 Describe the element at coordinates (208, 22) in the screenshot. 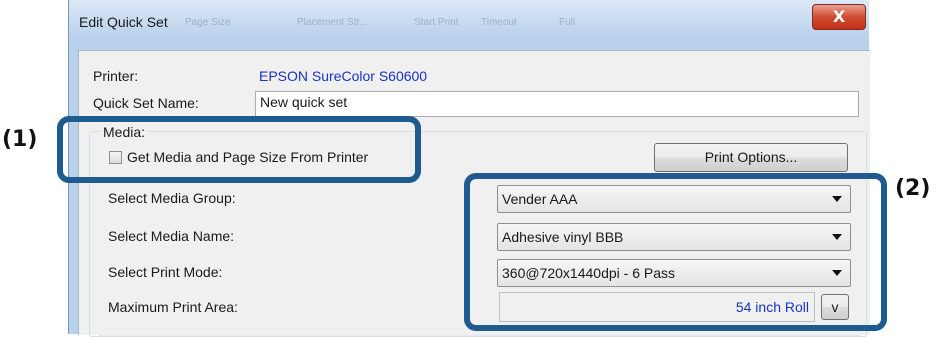

I see `ghost-tab-page-size: Page Size` at that location.